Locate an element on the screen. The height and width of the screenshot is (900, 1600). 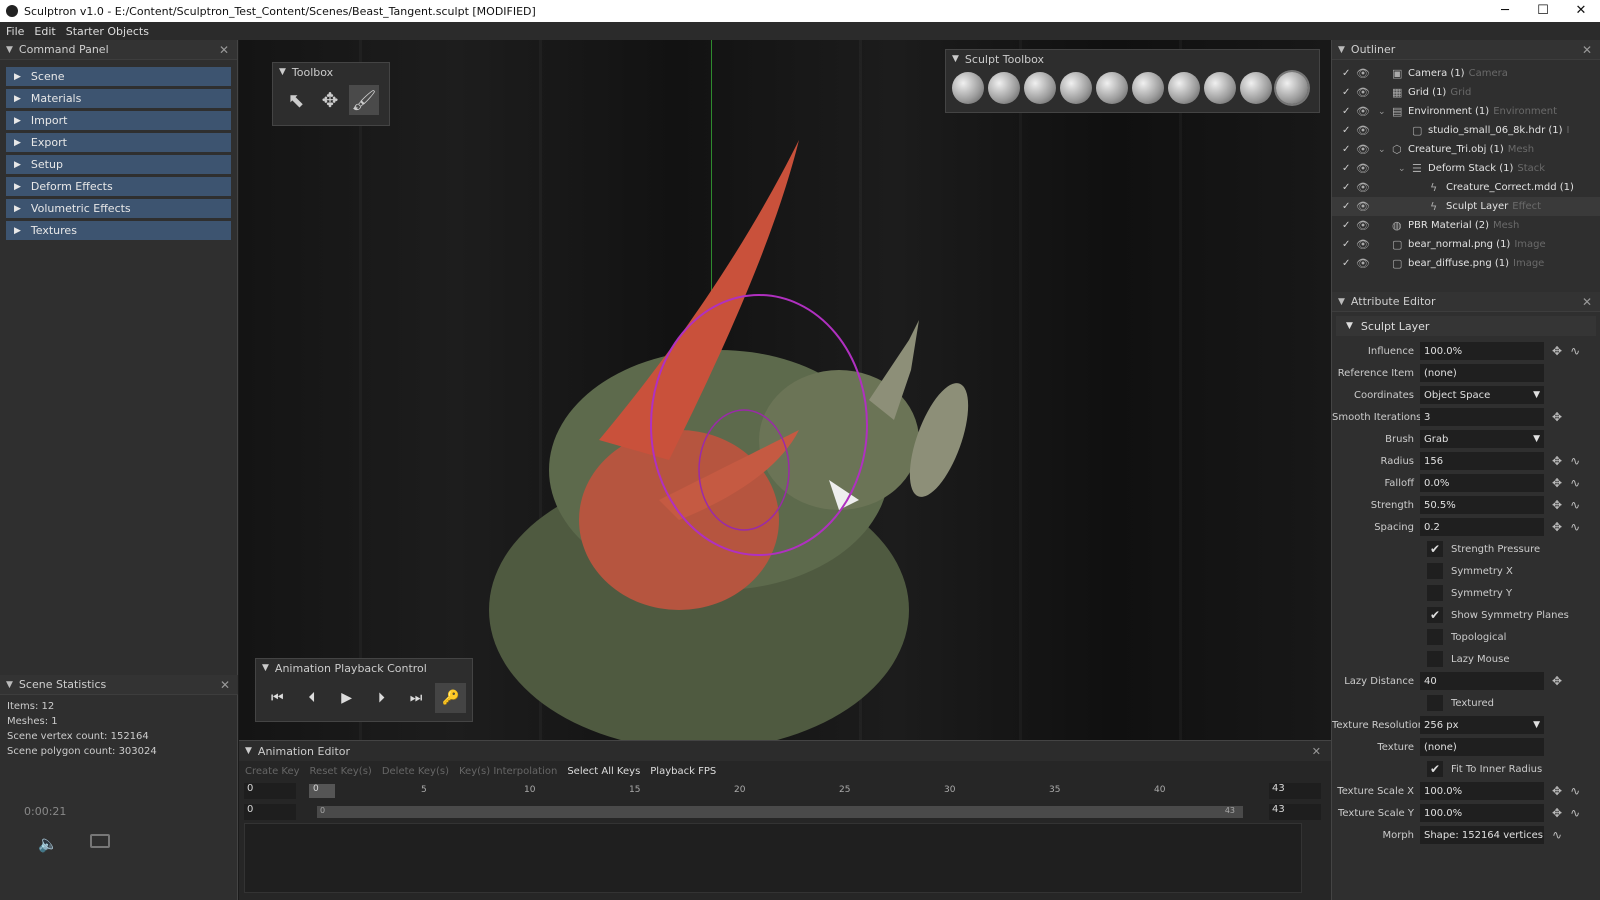
brush-inflate-icon is located at coordinates (1076, 88).